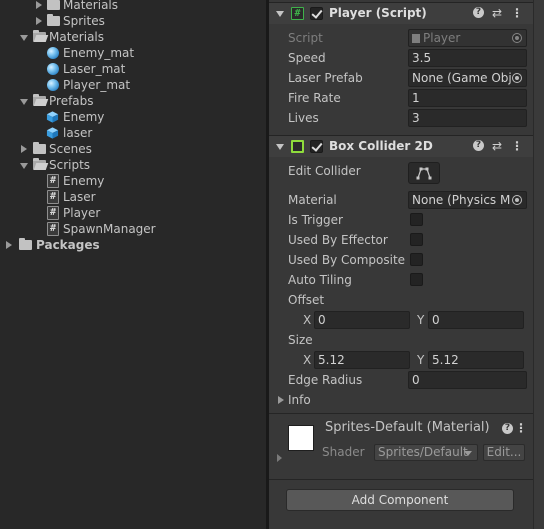 This screenshot has width=544, height=529. Describe the element at coordinates (362, 320) in the screenshot. I see `offset-x-field: 0` at that location.